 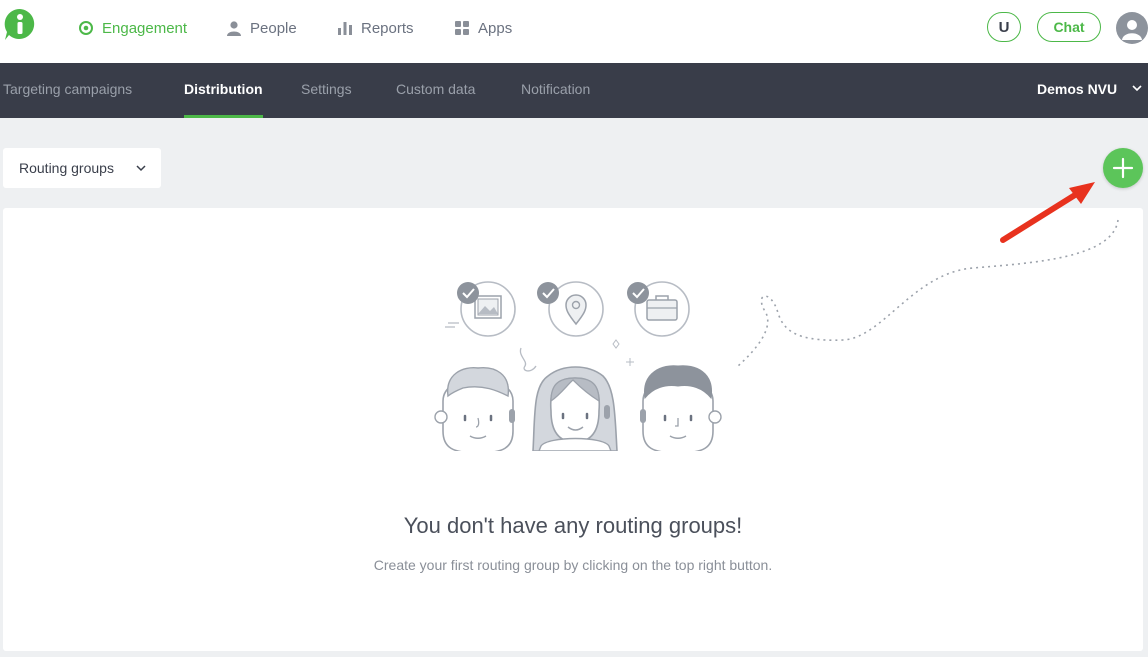 I want to click on avatar, so click(x=1132, y=28).